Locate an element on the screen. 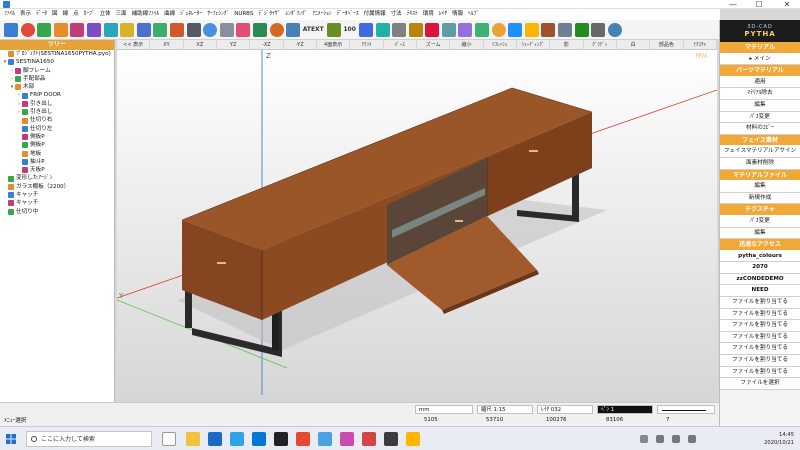 This screenshot has height=450, width=800. render-icon is located at coordinates (515, 29).